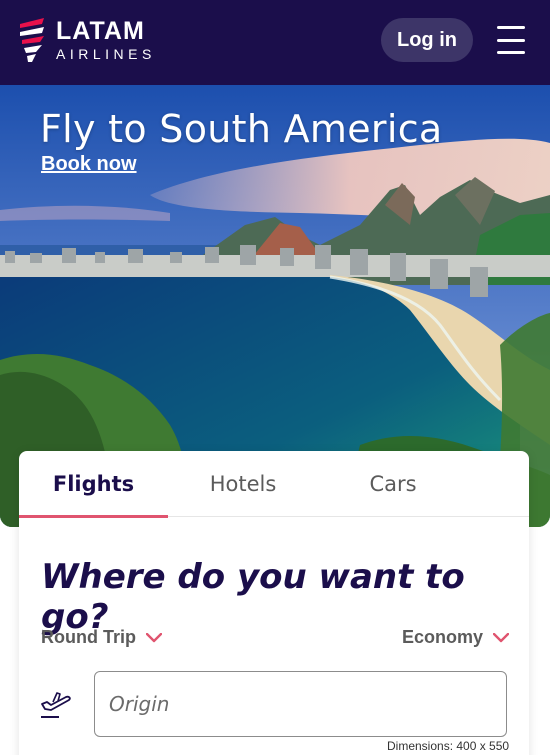 The width and height of the screenshot is (550, 755). What do you see at coordinates (300, 704) in the screenshot?
I see `origin-input` at bounding box center [300, 704].